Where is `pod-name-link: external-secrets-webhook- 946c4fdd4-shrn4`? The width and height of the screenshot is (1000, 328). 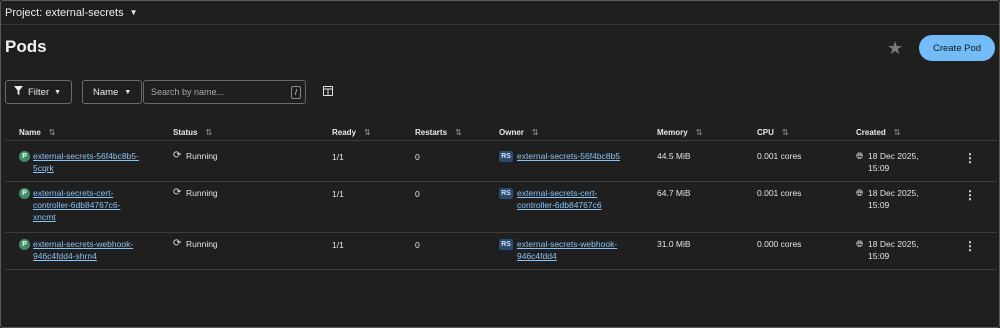 pod-name-link: external-secrets-webhook- 946c4fdd4-shrn4 is located at coordinates (83, 250).